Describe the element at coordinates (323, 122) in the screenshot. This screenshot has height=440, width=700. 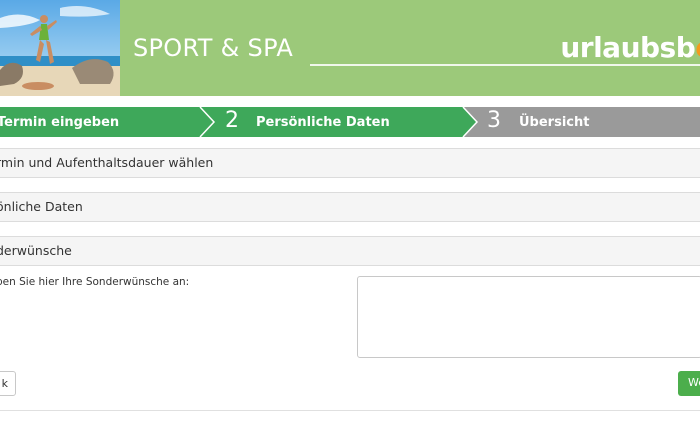
I see `step-label: Persönliche Daten` at that location.